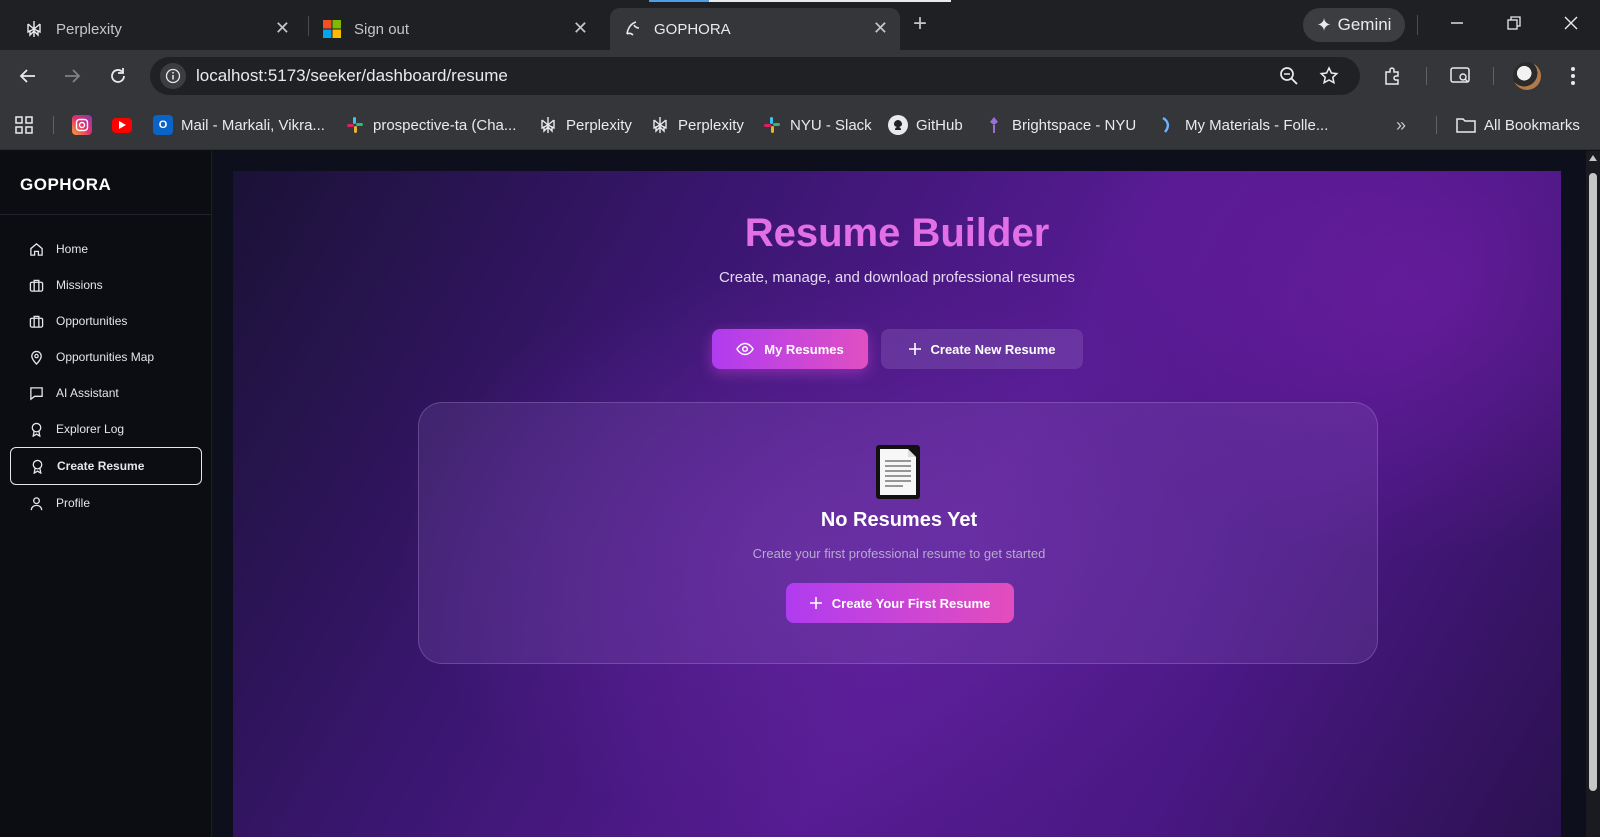 Image resolution: width=1600 pixels, height=837 pixels. What do you see at coordinates (1074, 125) in the screenshot?
I see `bookmark-label: Brightspace - NYU` at bounding box center [1074, 125].